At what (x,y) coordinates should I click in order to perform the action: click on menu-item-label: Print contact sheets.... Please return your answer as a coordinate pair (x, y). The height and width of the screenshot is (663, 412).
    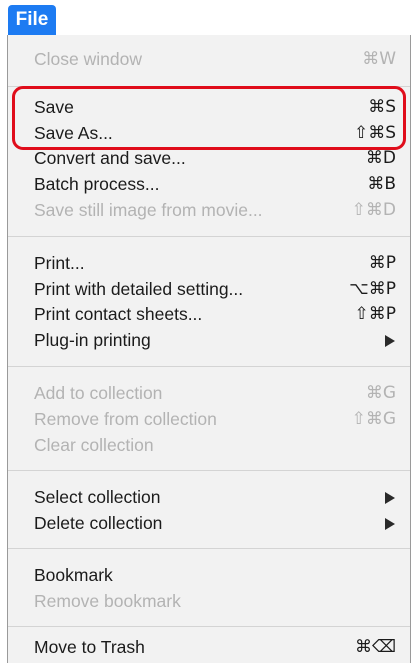
    Looking at the image, I should click on (118, 314).